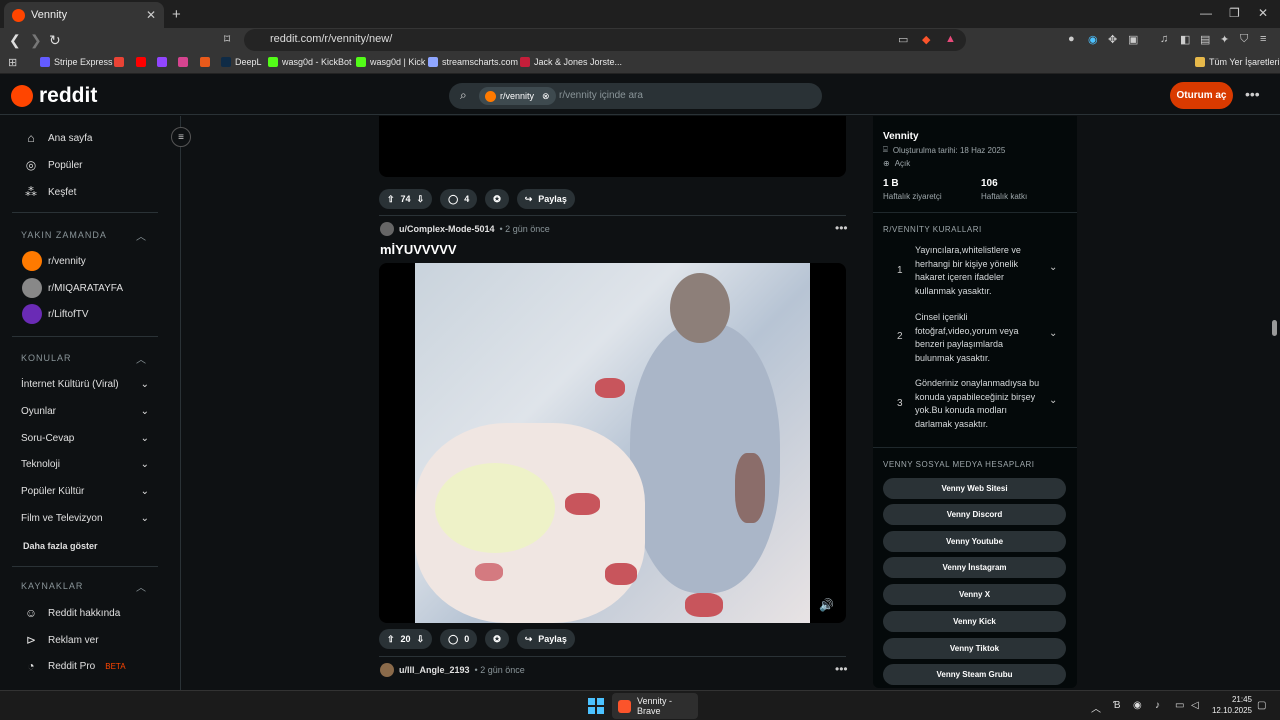 This screenshot has height=720, width=1280. What do you see at coordinates (54, 96) in the screenshot?
I see `reddit-logo: reddit` at bounding box center [54, 96].